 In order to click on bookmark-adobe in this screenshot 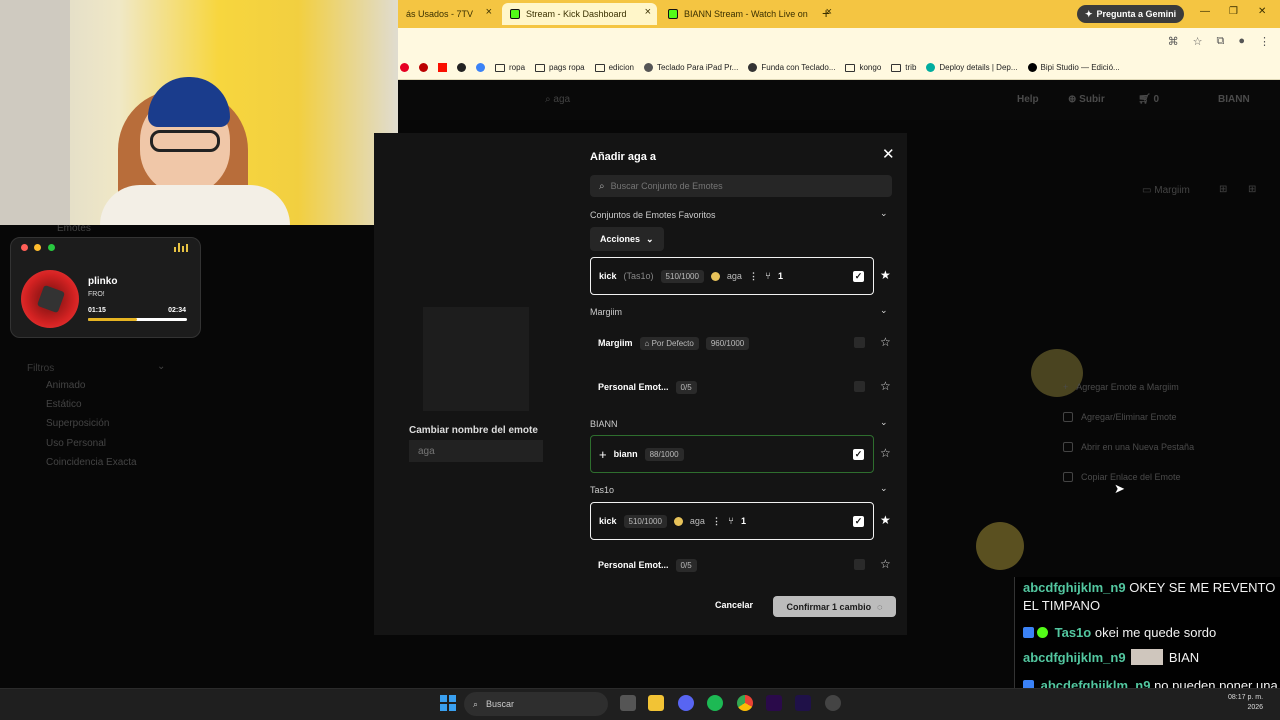, I will do `click(442, 67)`.